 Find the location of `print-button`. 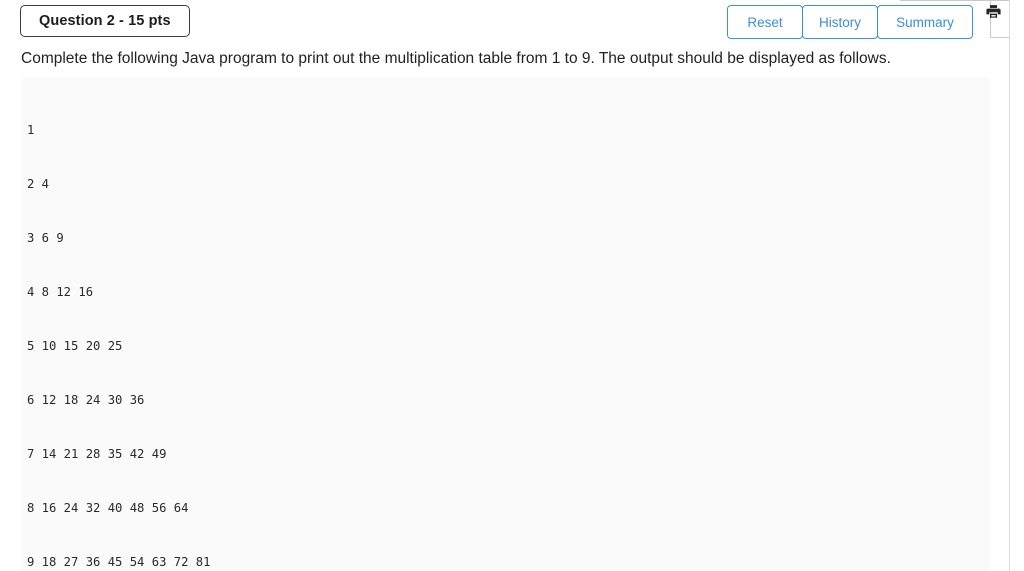

print-button is located at coordinates (993, 14).